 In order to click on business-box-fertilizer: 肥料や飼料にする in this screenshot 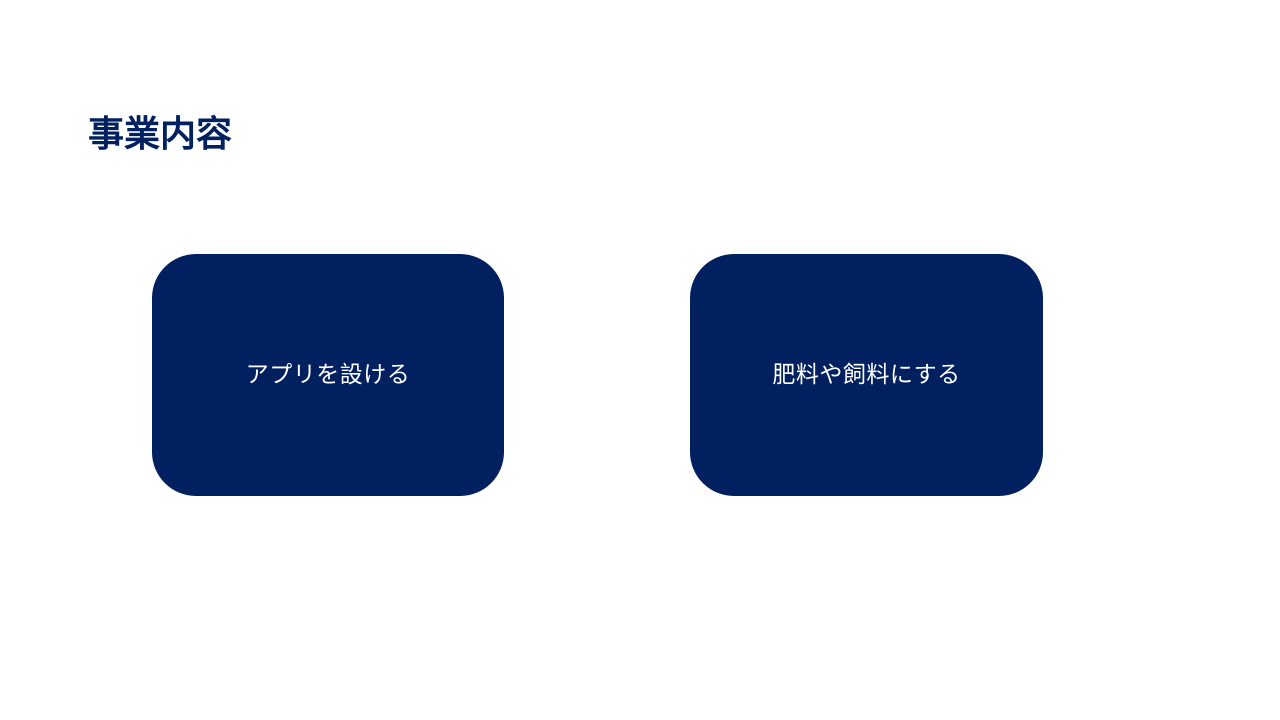, I will do `click(866, 375)`.